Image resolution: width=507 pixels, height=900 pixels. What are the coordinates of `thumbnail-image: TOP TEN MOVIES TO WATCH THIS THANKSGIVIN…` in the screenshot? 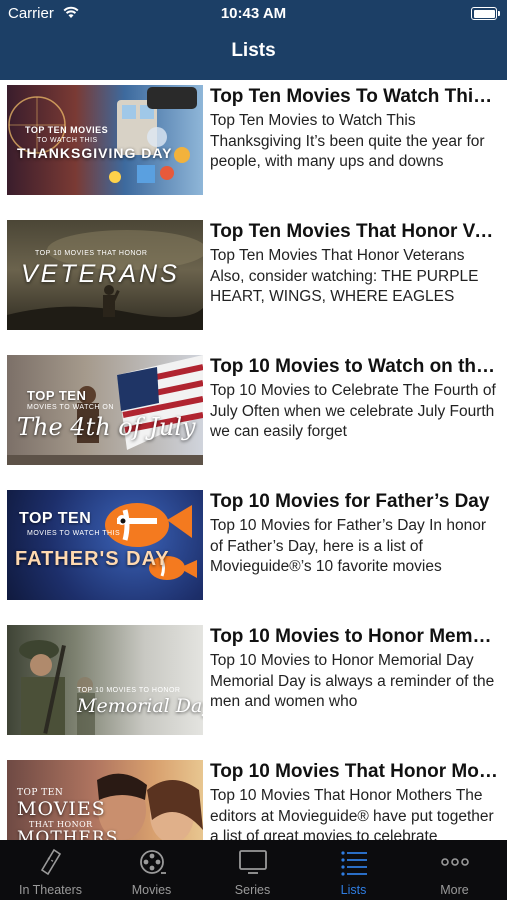 It's located at (105, 140).